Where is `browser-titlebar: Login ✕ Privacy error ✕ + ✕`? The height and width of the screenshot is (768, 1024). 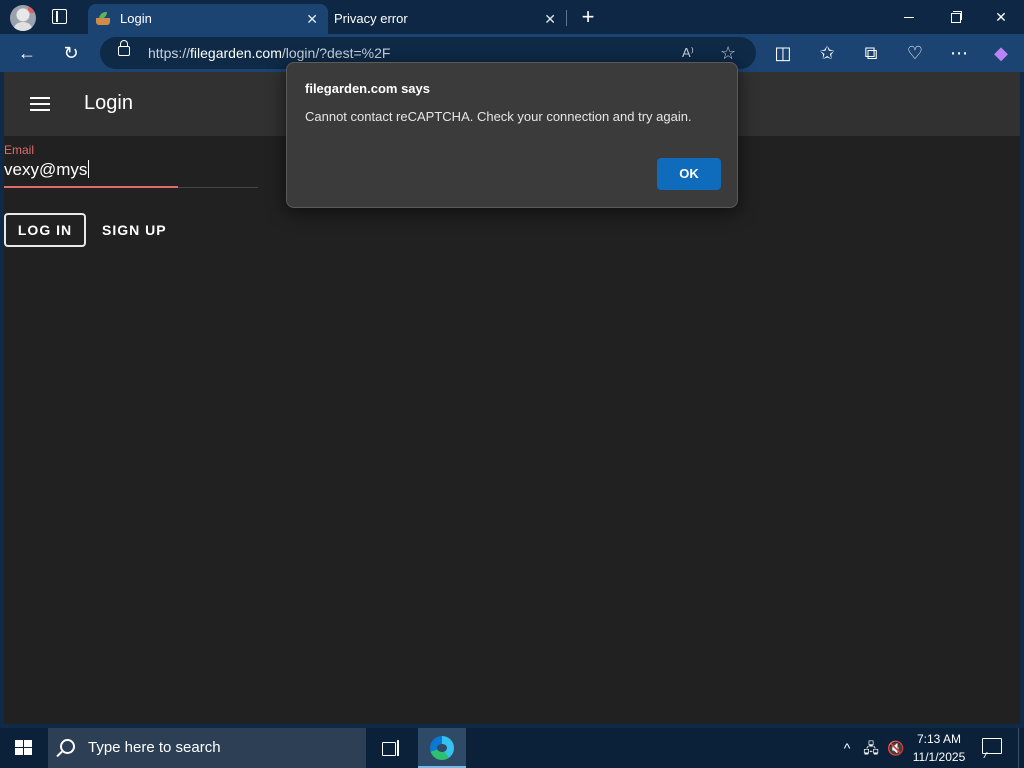
browser-titlebar: Login ✕ Privacy error ✕ + ✕ is located at coordinates (512, 17).